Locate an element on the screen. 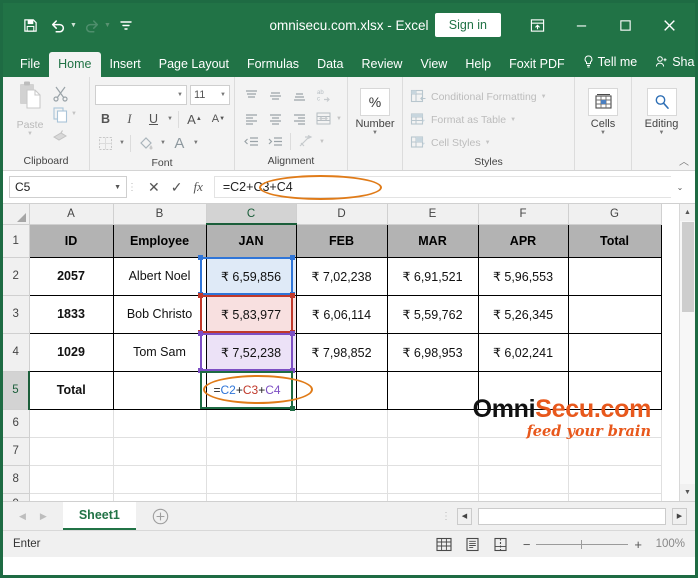 The width and height of the screenshot is (698, 578). cells-dropdown-icon: ▼ is located at coordinates (603, 133).